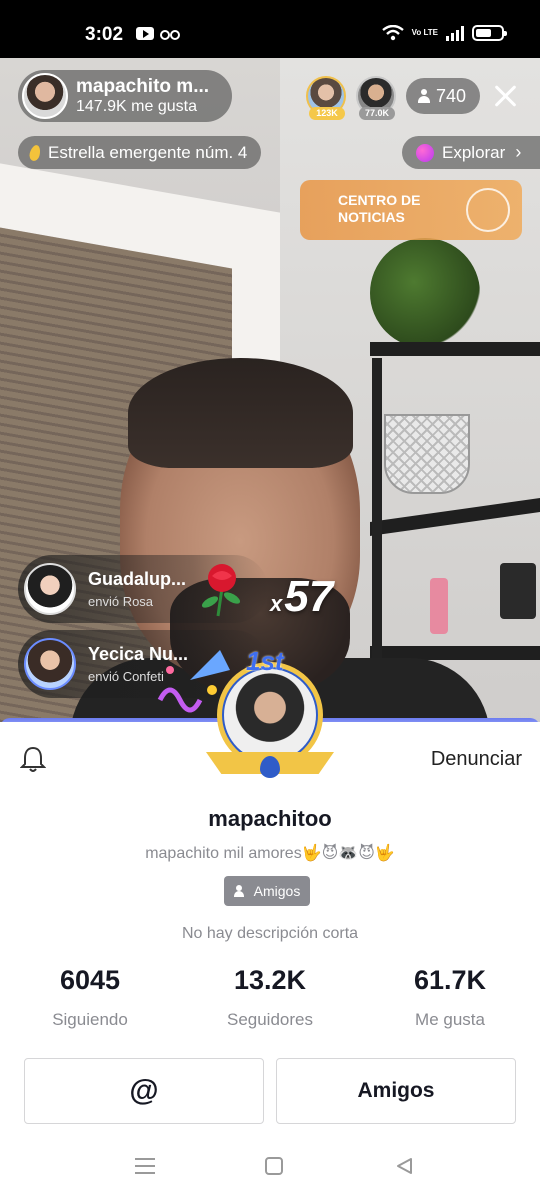 The image size is (540, 1200). I want to click on rank-label: 1st, so click(265, 661).